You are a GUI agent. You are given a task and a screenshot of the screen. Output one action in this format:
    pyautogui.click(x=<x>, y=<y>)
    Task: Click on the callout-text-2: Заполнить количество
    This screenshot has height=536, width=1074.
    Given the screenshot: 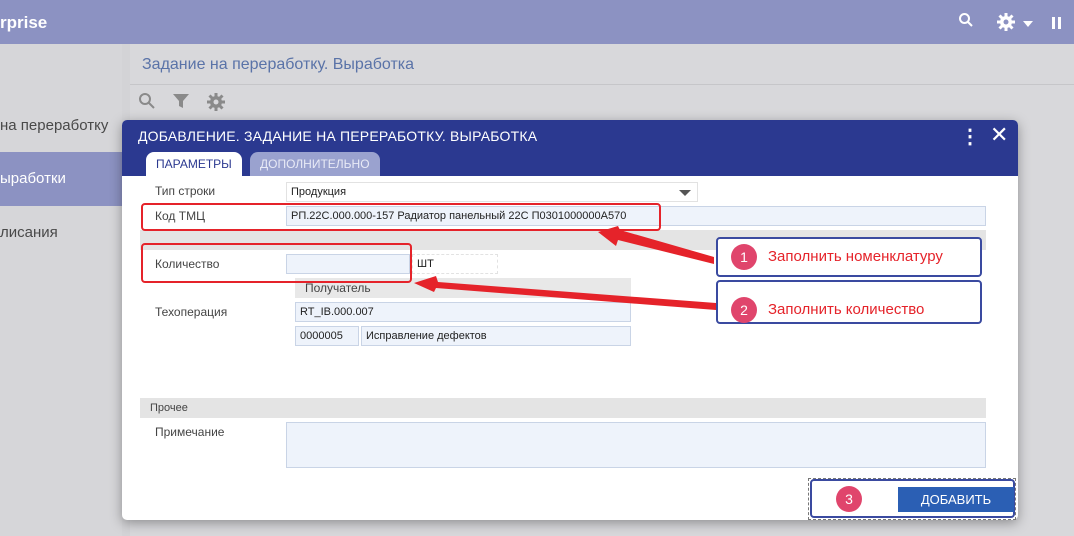 What is the action you would take?
    pyautogui.click(x=846, y=309)
    